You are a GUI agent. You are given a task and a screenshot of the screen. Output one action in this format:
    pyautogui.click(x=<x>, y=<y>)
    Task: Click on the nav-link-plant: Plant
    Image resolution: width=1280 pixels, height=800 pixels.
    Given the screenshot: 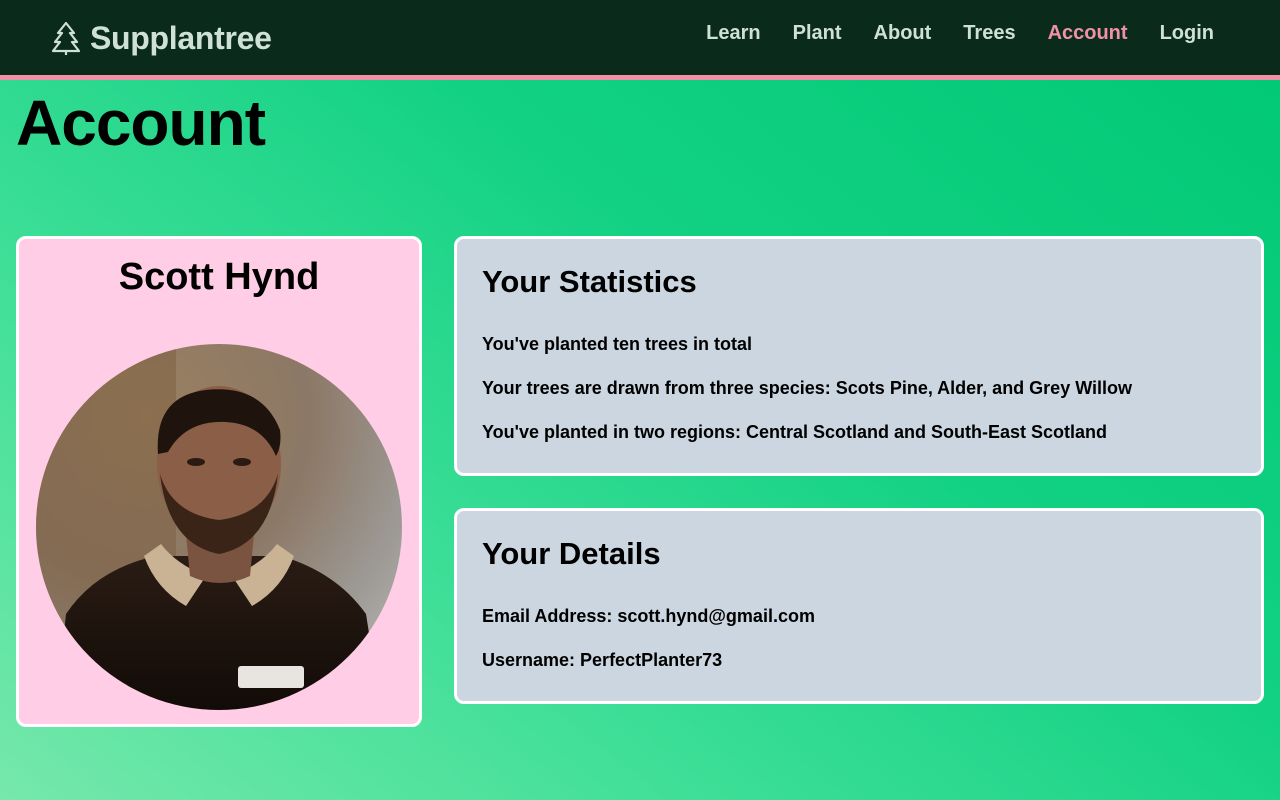 What is the action you would take?
    pyautogui.click(x=817, y=33)
    